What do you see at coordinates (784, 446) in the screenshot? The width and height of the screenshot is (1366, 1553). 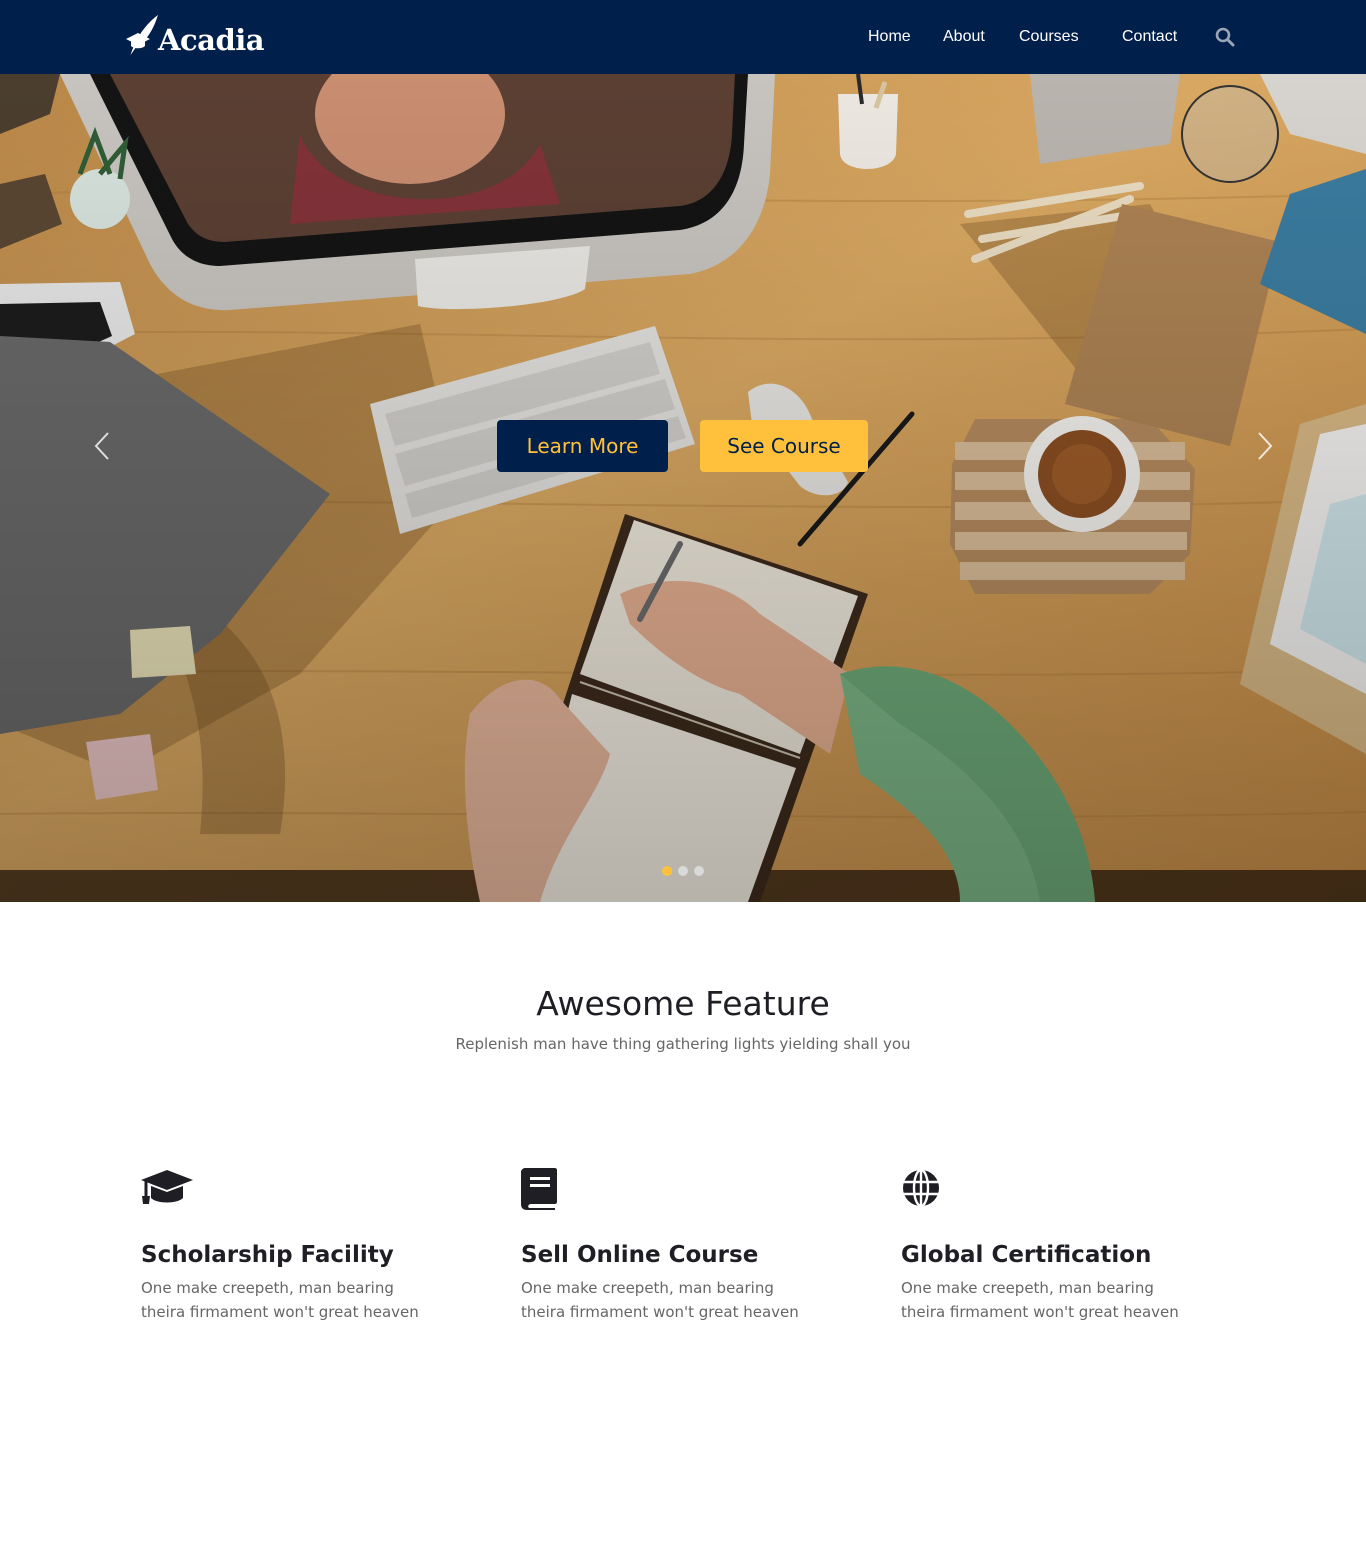 I see `see-course-button: See Course` at bounding box center [784, 446].